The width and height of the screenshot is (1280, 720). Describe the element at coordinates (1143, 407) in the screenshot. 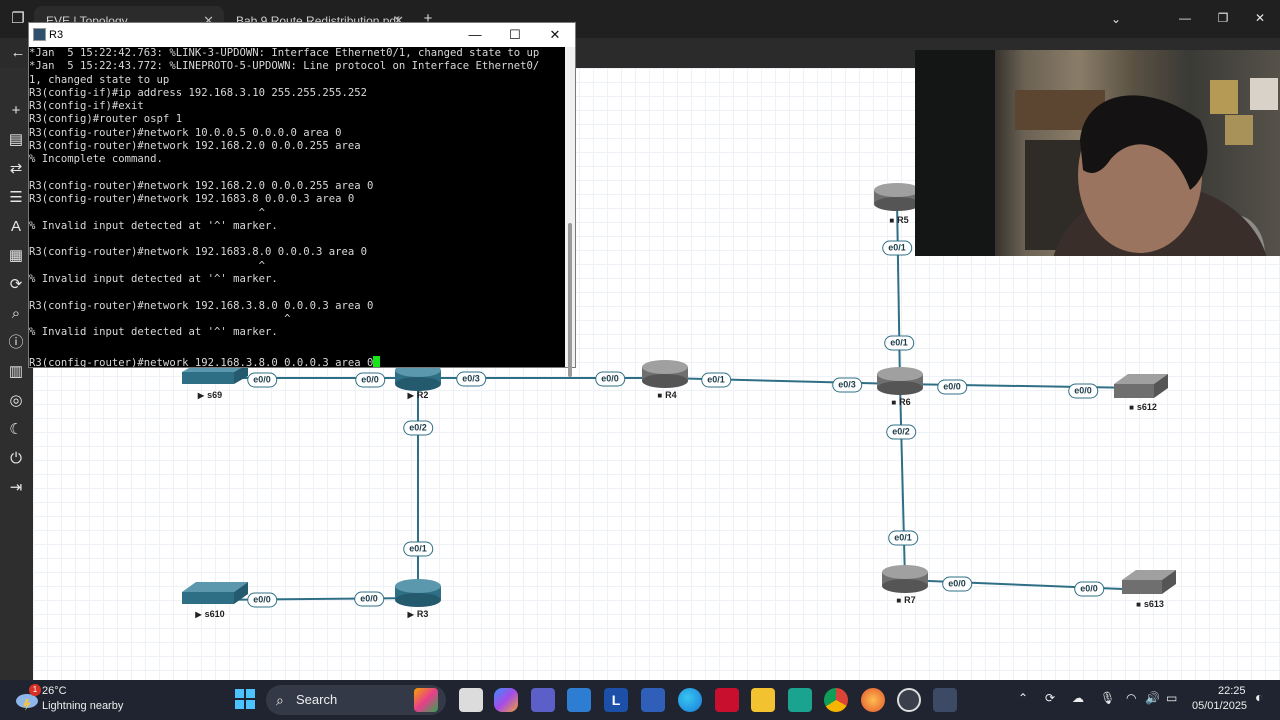

I see `node-label-s612: ■ s612` at that location.